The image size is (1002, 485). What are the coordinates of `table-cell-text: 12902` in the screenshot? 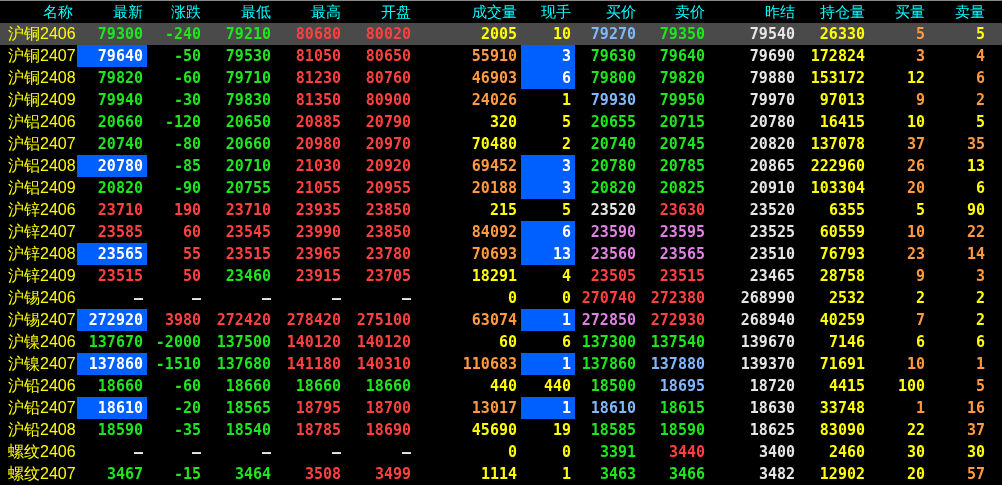 It's located at (842, 474).